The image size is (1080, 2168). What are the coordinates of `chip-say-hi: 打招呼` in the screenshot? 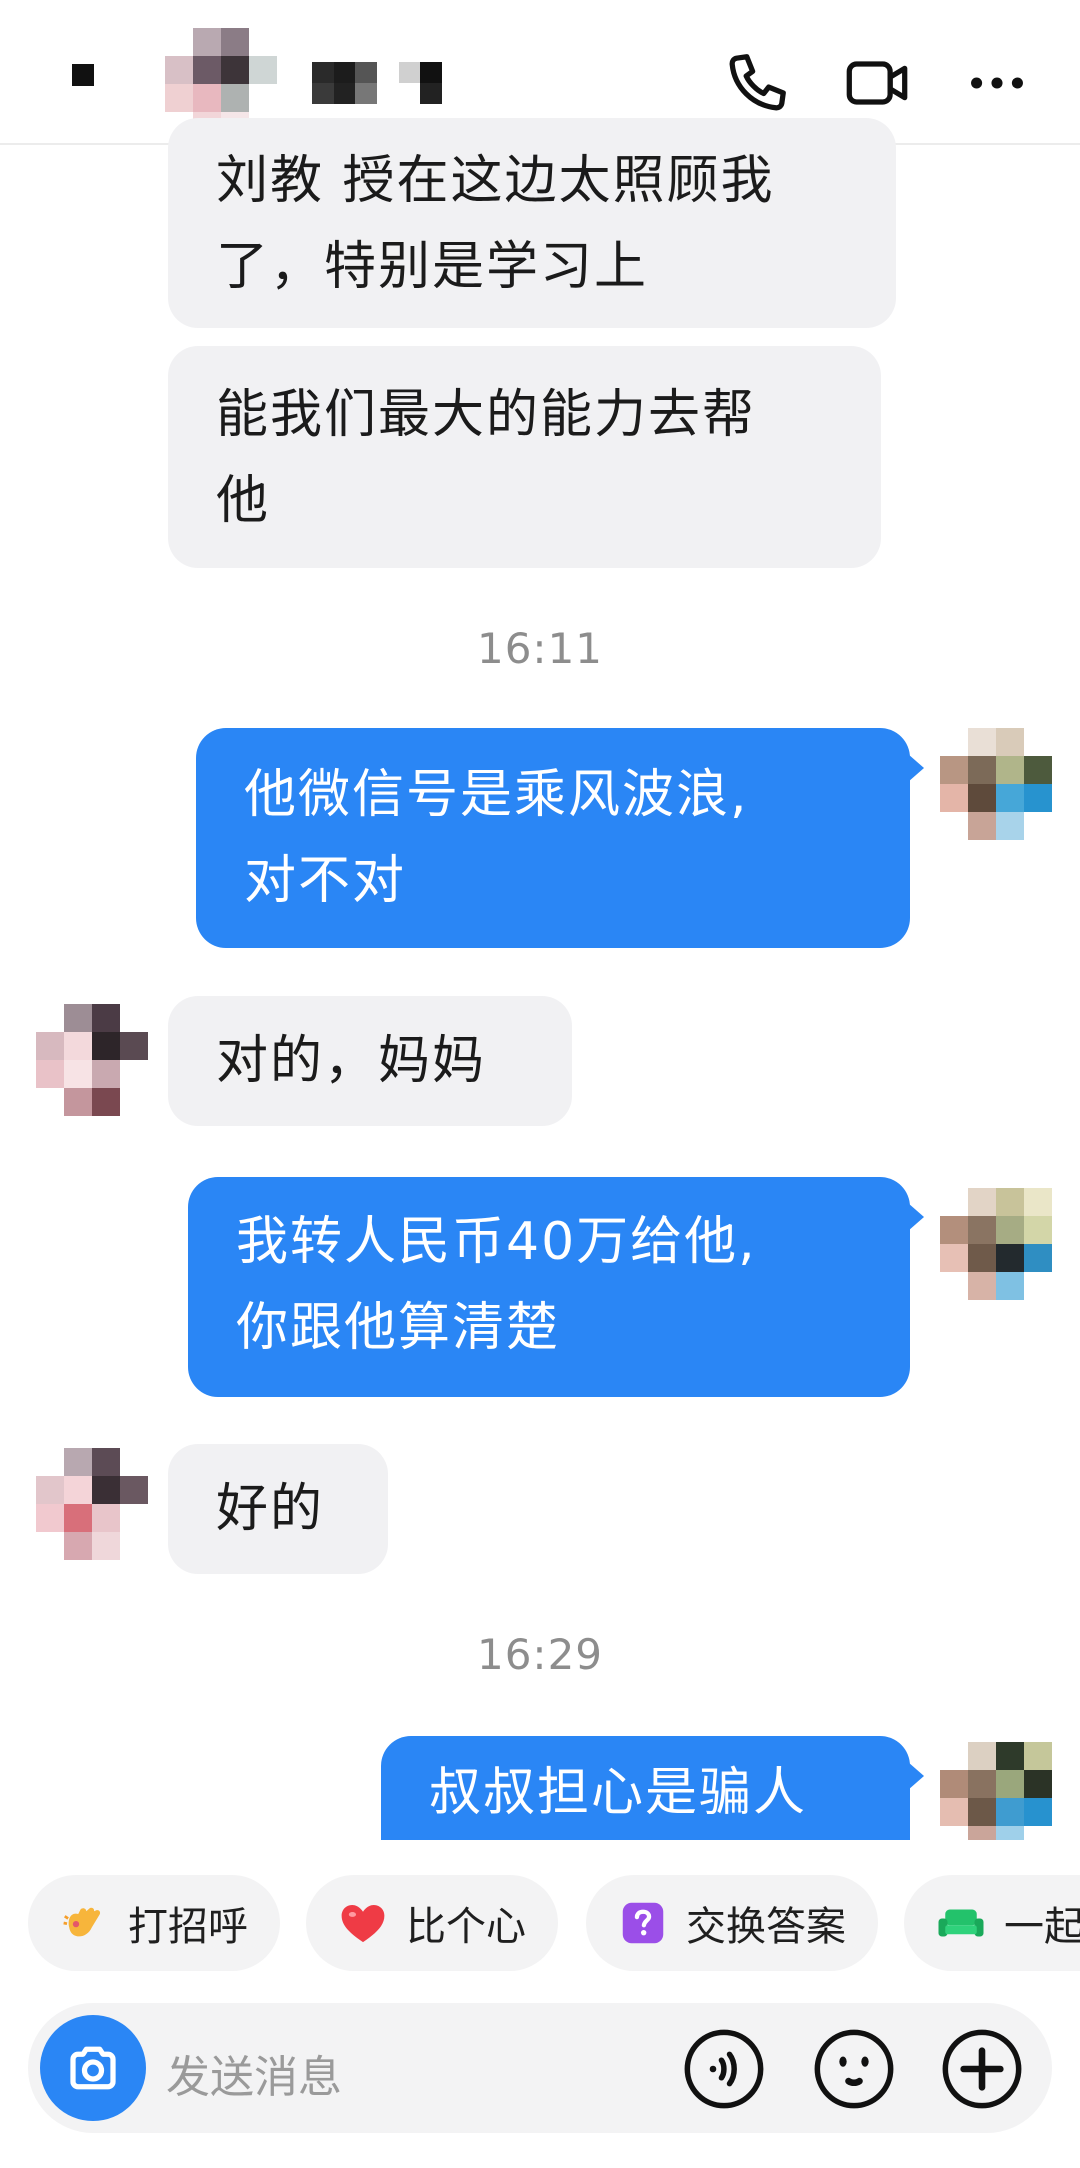 It's located at (154, 1923).